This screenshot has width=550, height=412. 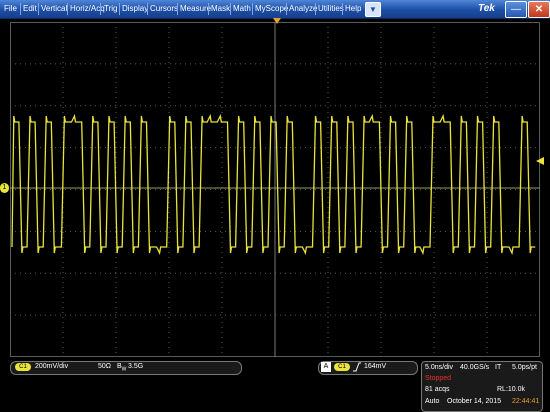 I want to click on menu-mask: Mask, so click(x=220, y=9).